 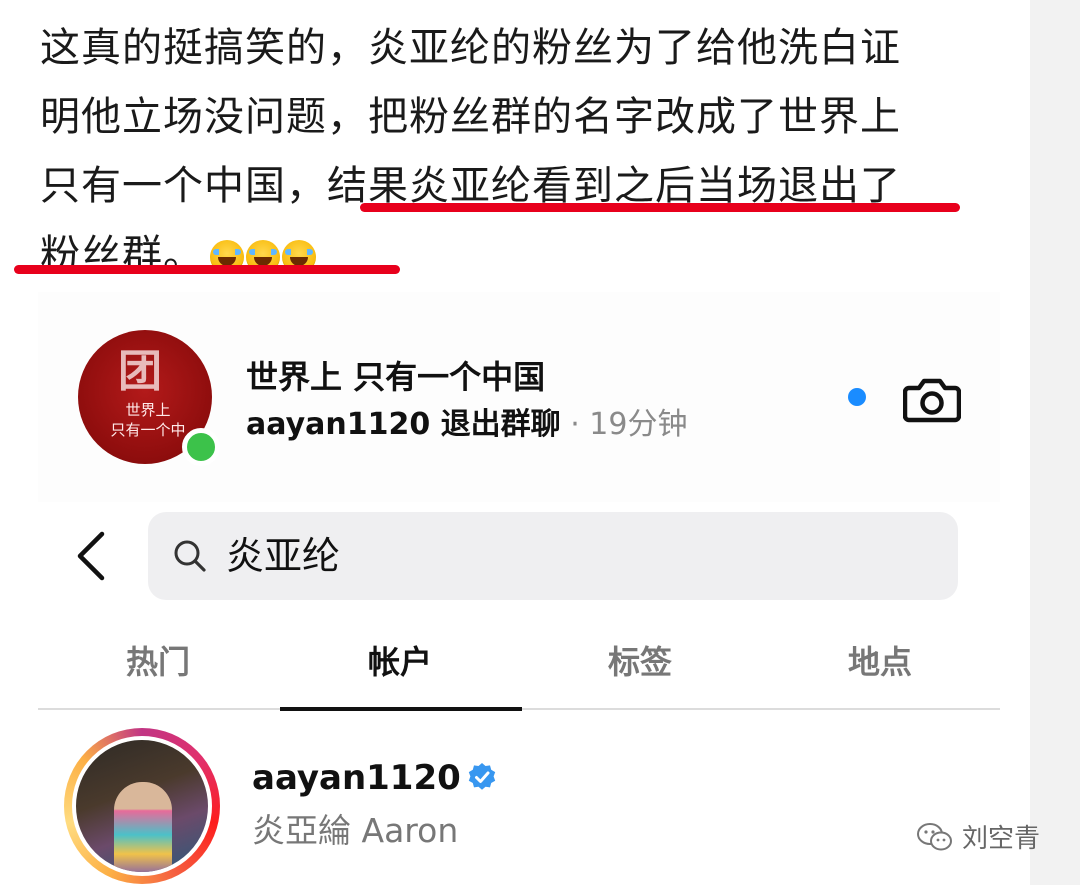 I want to click on avatar-seal: 团, so click(x=140, y=371).